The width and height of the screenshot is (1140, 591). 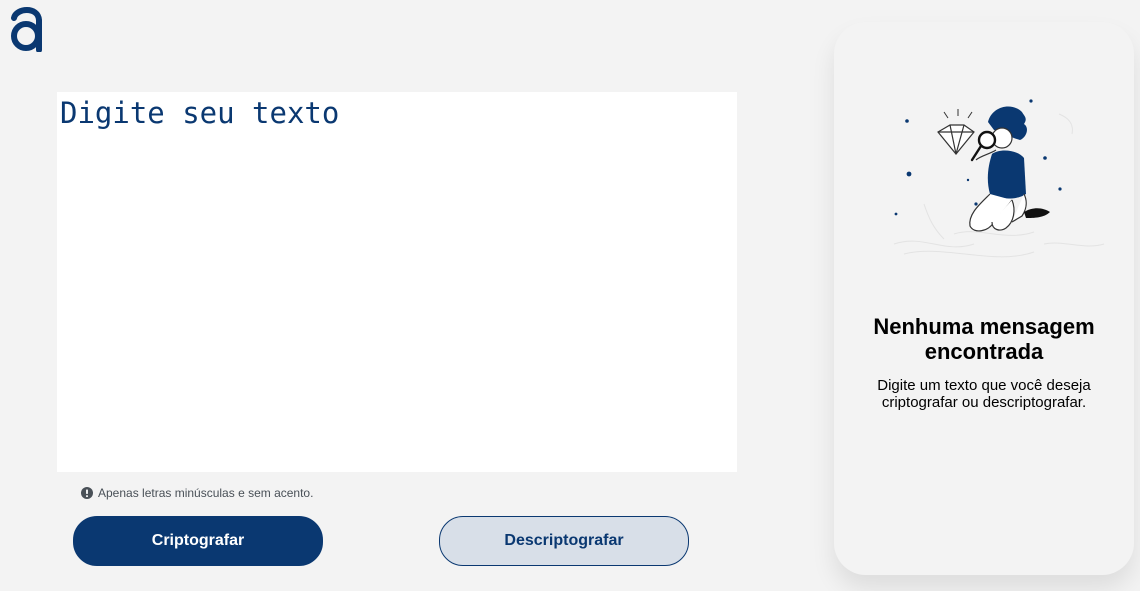 I want to click on hint-text: Apenas letras minúsculas e sem acento., so click(x=206, y=493).